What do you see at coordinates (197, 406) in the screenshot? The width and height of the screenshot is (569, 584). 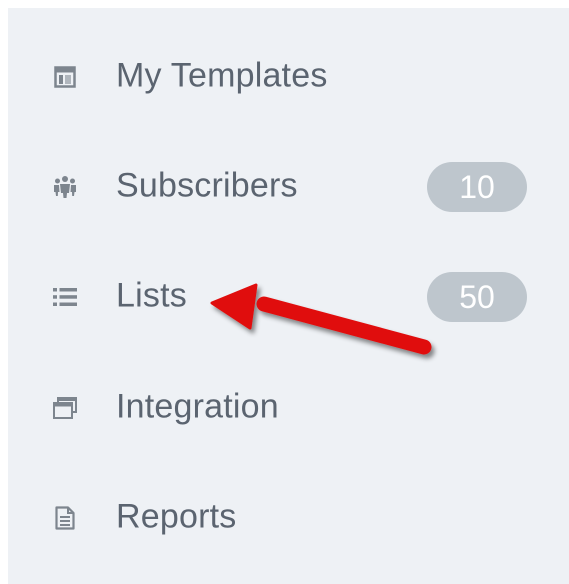 I see `nav-label: Integration` at bounding box center [197, 406].